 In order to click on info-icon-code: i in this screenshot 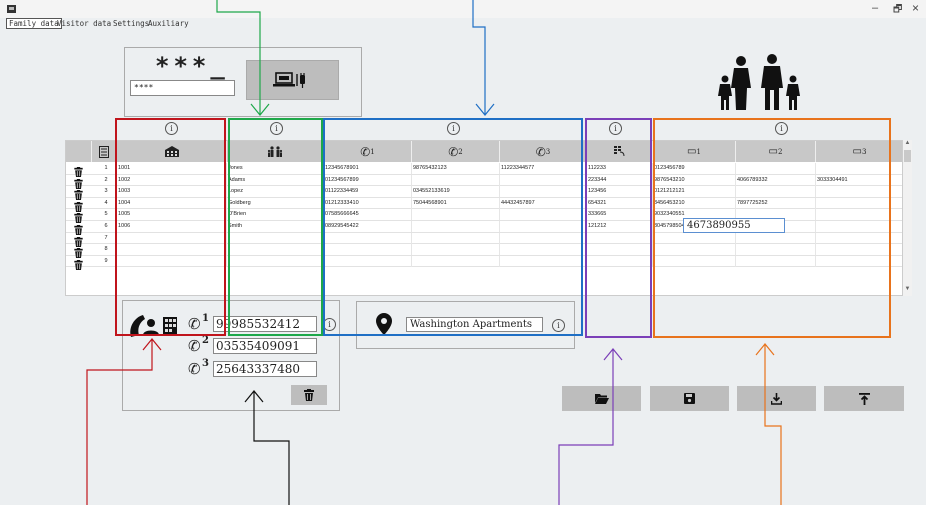, I will do `click(615, 128)`.